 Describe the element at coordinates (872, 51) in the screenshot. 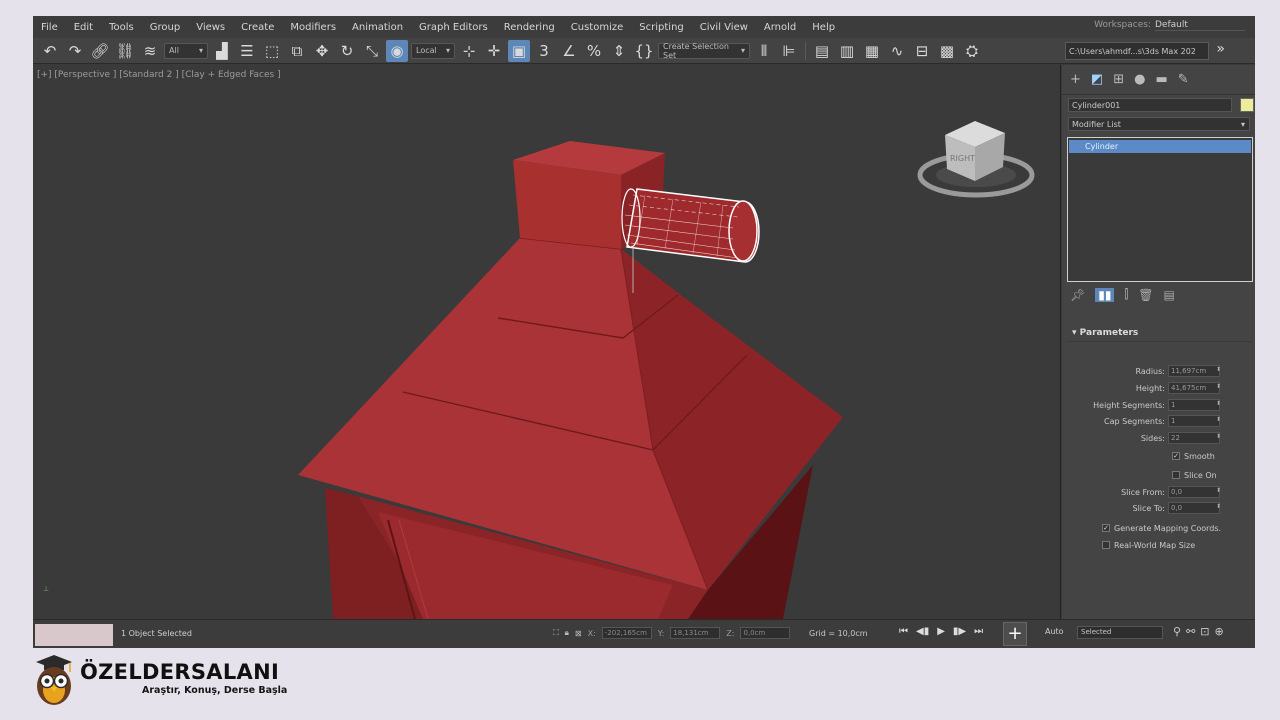

I see `toggle-ribbon-icon: ▦` at that location.